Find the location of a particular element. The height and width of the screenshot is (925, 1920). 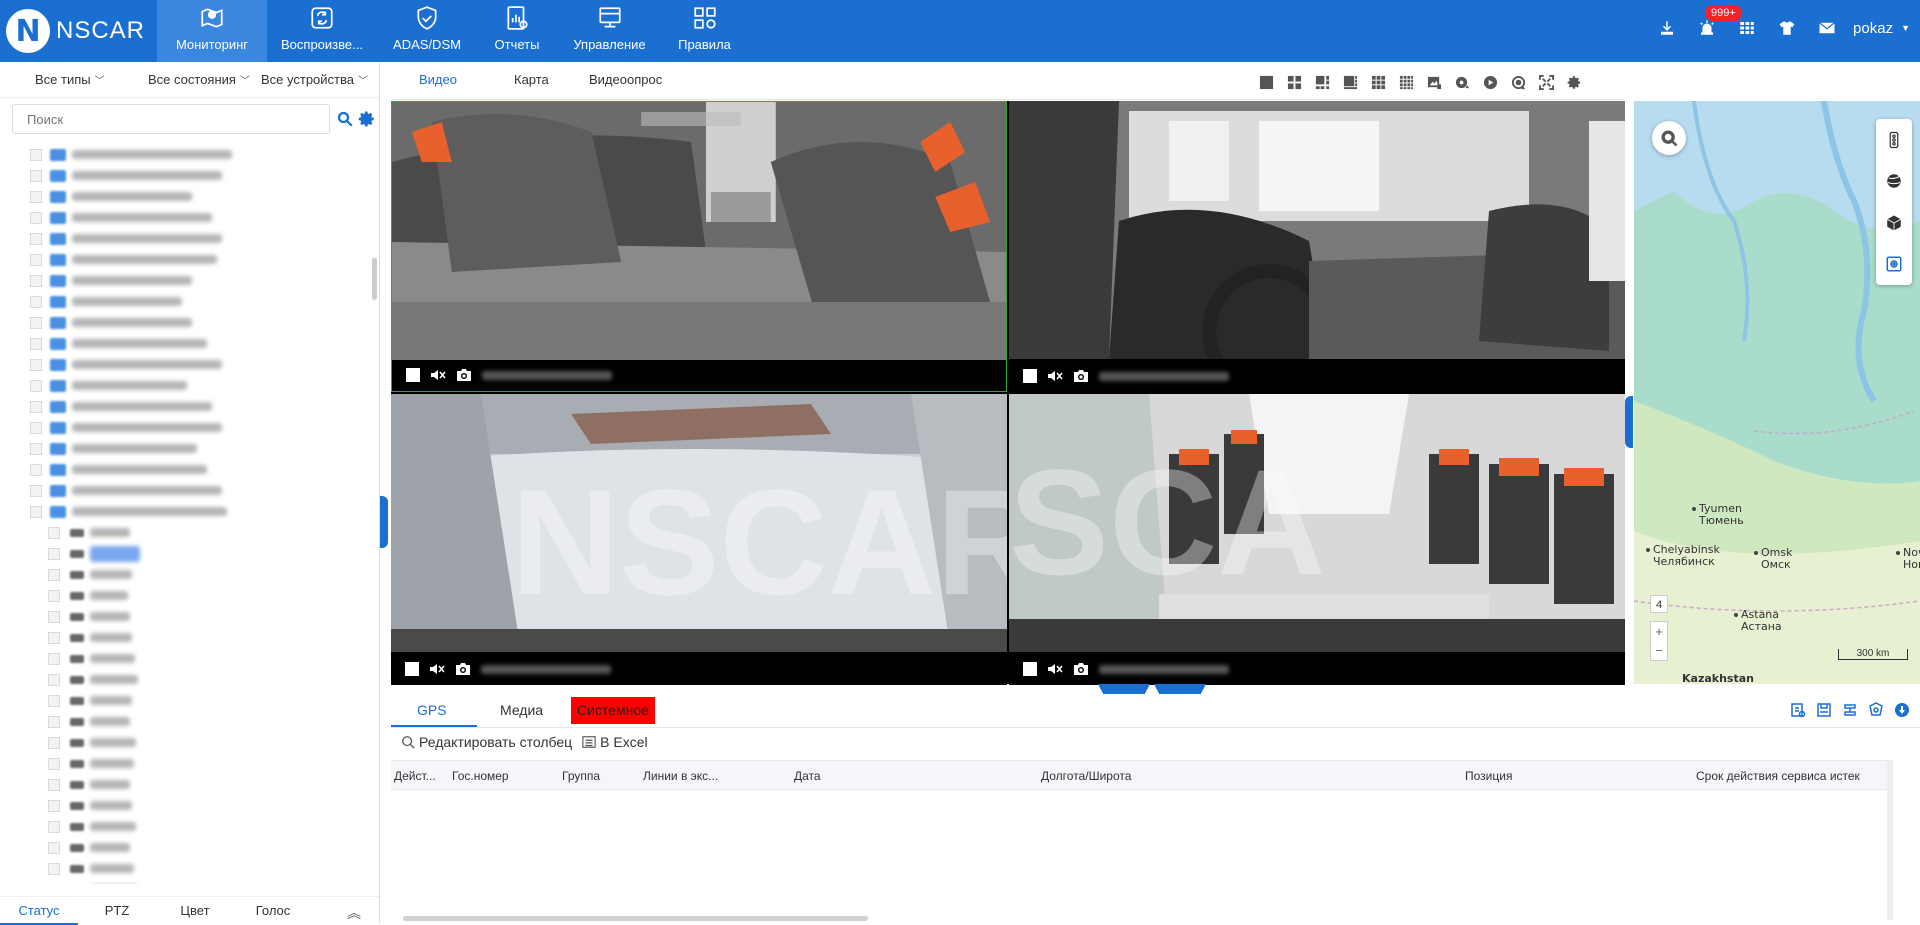

download-button is located at coordinates (1667, 28).